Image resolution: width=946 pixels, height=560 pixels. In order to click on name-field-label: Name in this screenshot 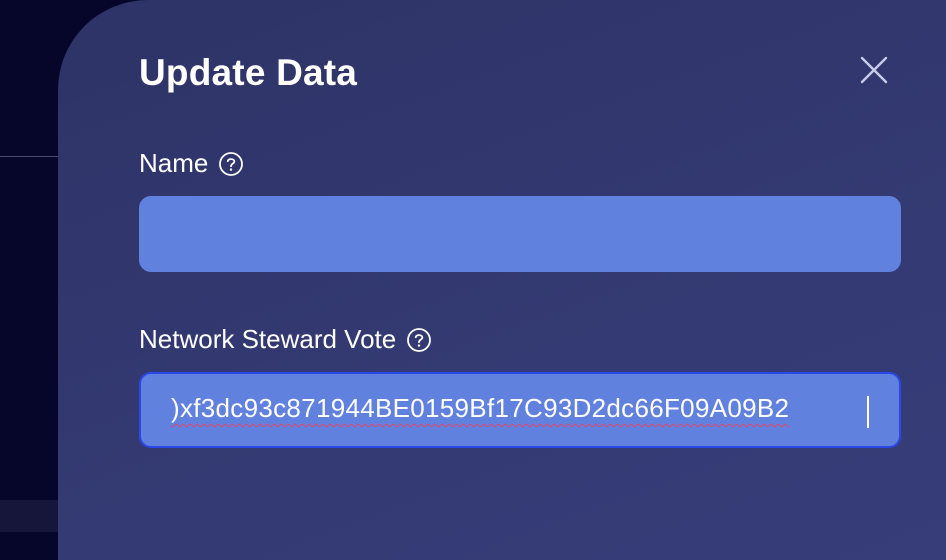, I will do `click(174, 163)`.